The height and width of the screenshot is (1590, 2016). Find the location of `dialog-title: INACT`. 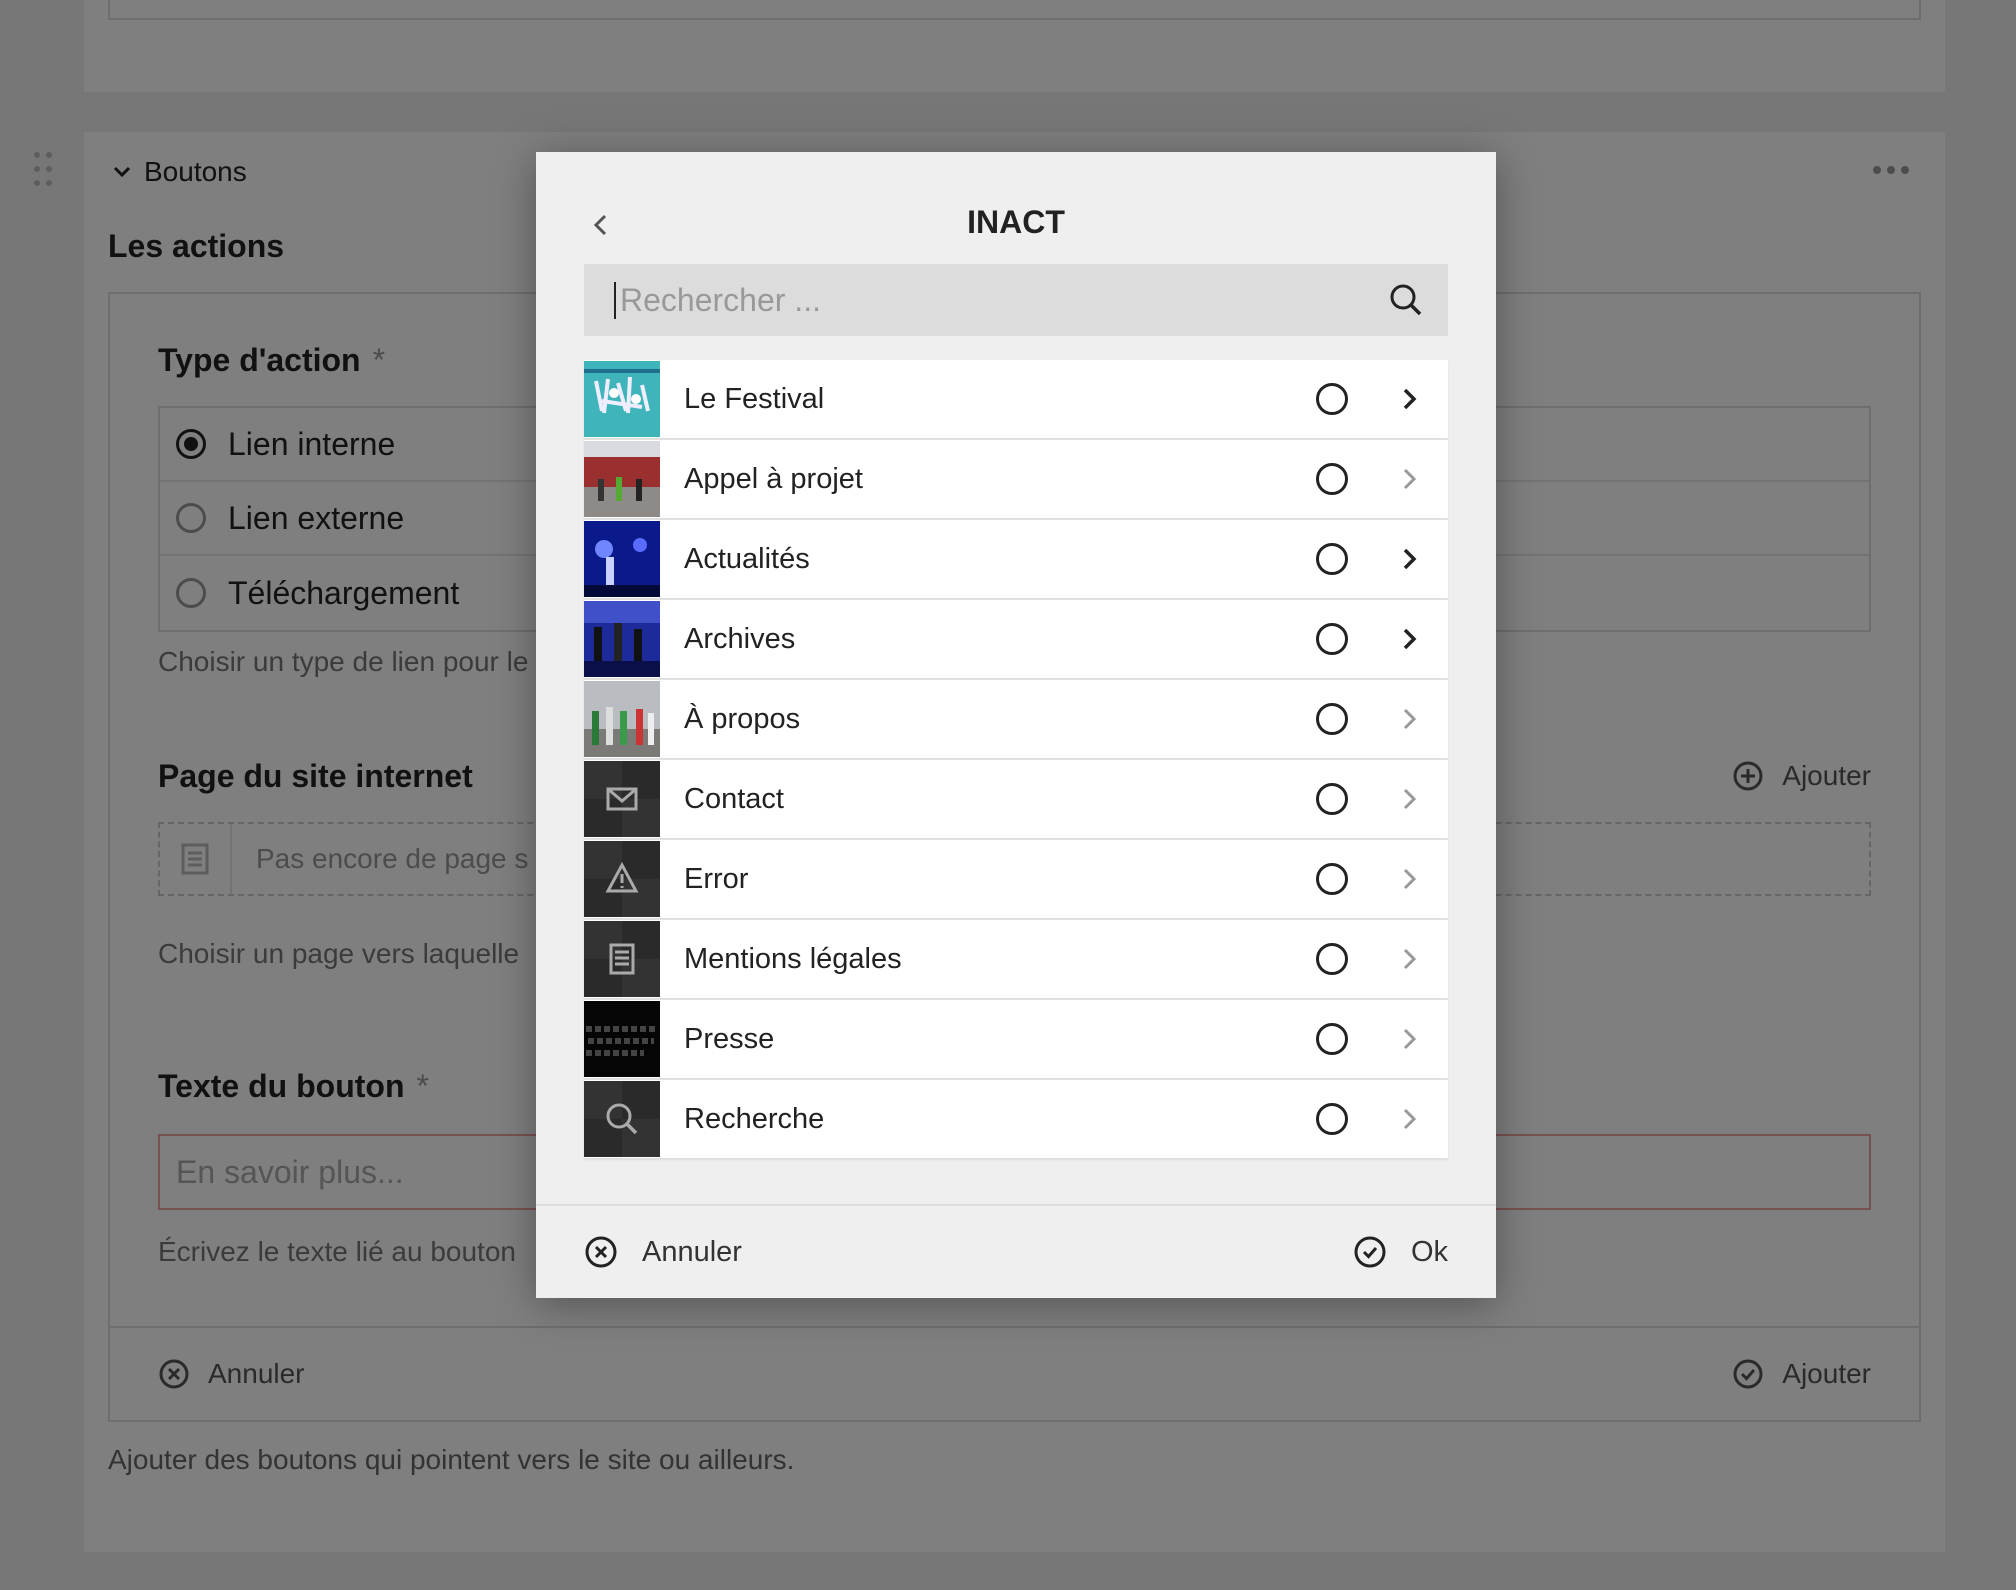

dialog-title: INACT is located at coordinates (1016, 222).